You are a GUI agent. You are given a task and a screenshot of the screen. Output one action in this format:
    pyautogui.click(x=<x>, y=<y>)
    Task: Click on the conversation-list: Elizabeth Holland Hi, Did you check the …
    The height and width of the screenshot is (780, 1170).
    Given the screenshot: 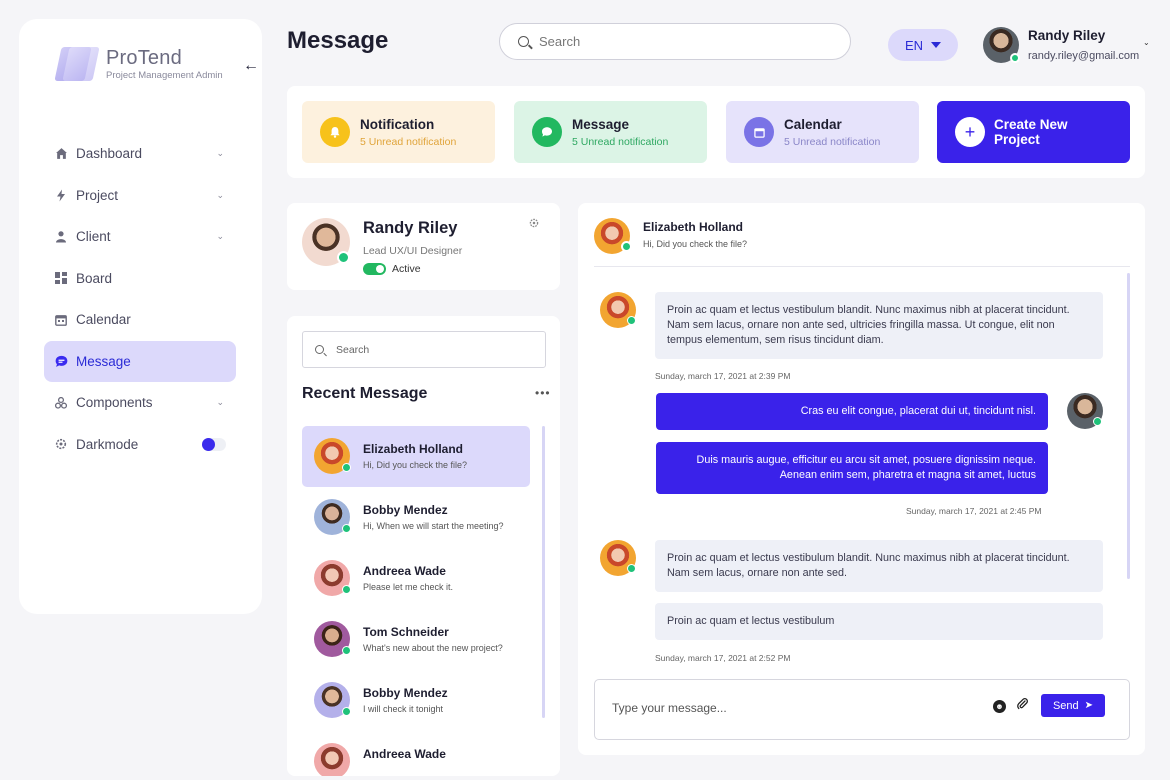 What is the action you would take?
    pyautogui.click(x=416, y=601)
    